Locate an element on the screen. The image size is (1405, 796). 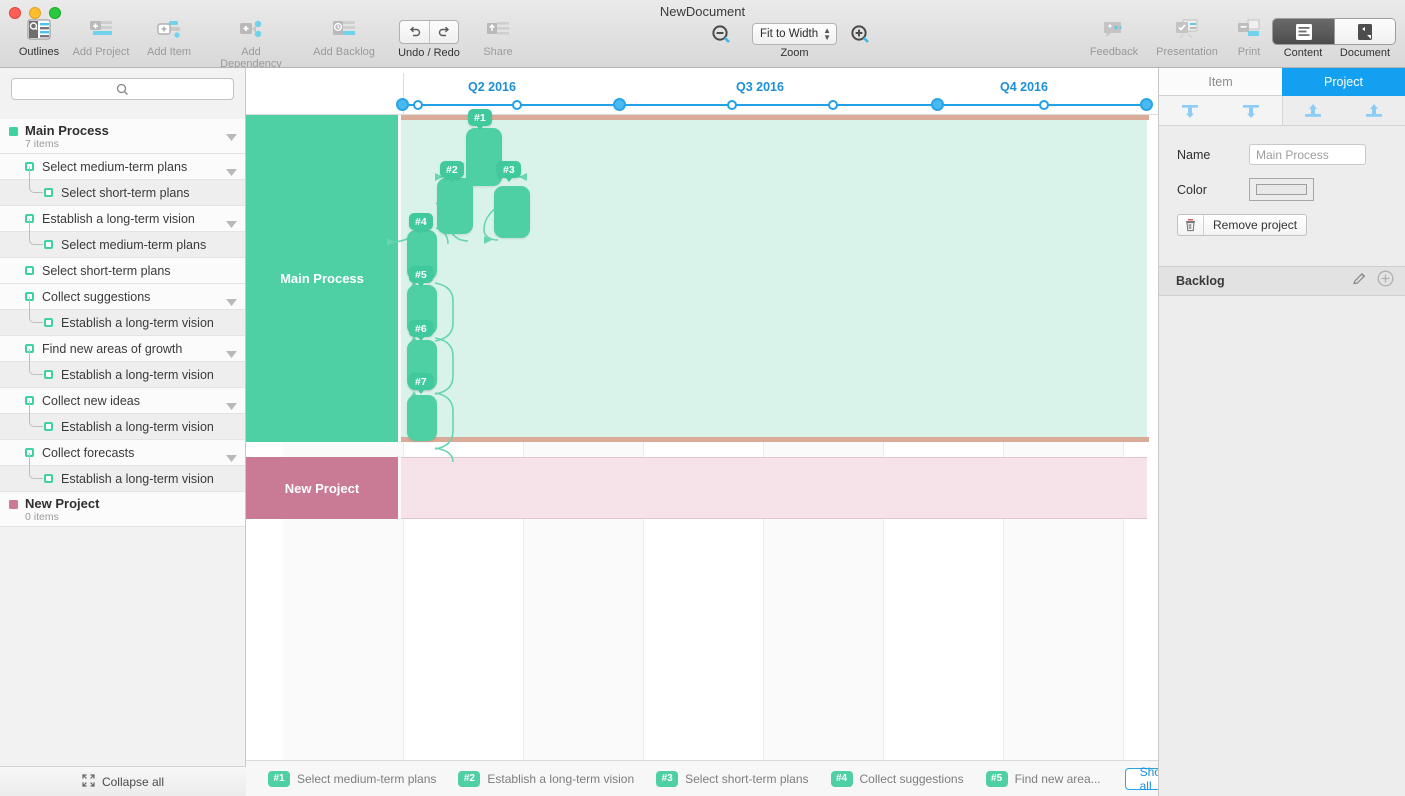
tab-item: Item is located at coordinates (1220, 82).